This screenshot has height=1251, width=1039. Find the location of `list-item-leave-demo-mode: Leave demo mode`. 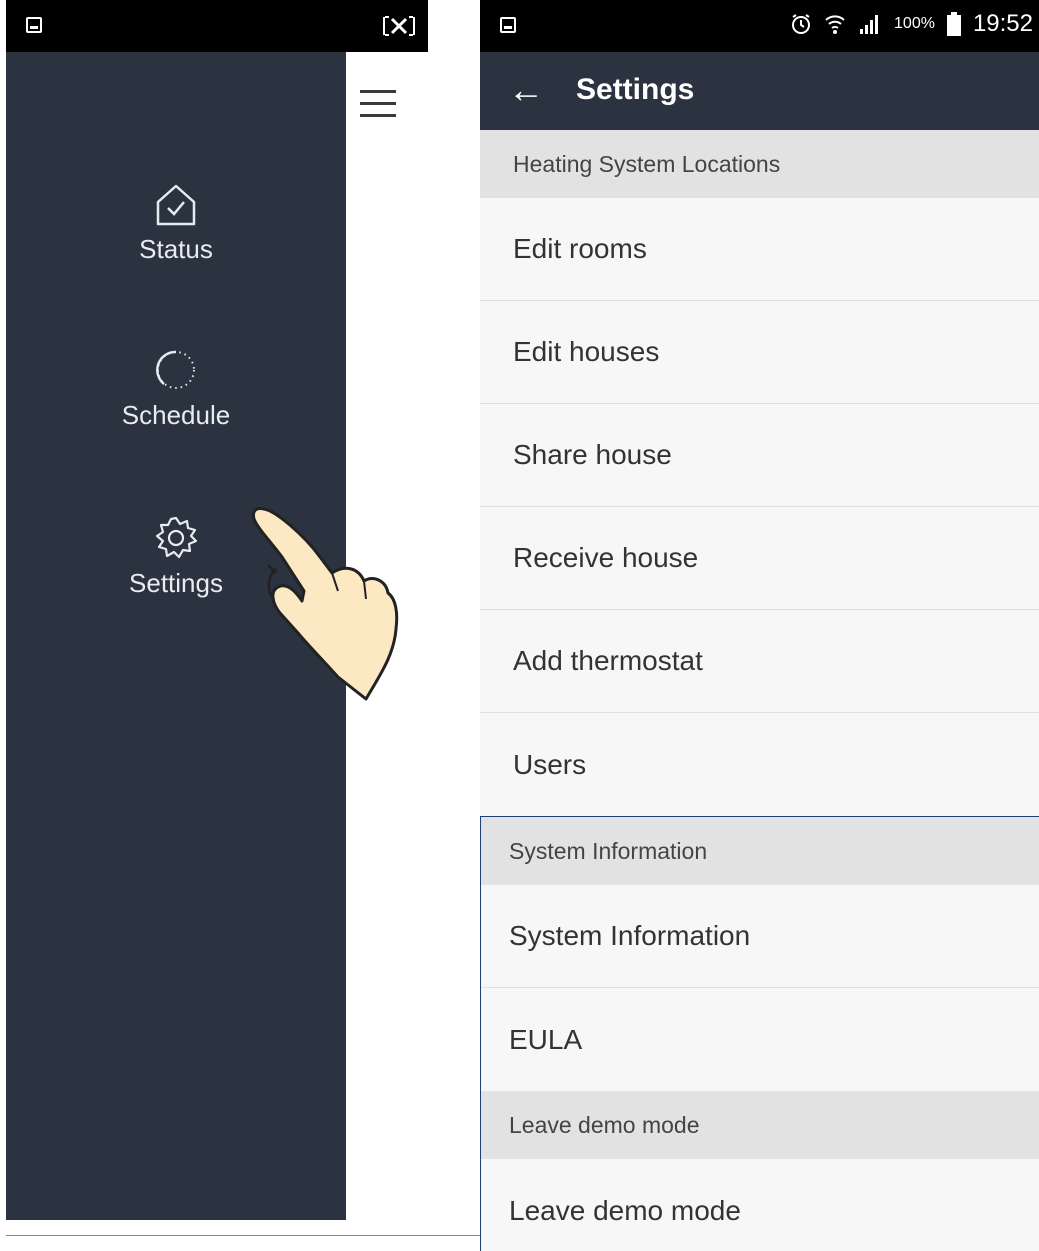

list-item-leave-demo-mode: Leave demo mode is located at coordinates (760, 1205).